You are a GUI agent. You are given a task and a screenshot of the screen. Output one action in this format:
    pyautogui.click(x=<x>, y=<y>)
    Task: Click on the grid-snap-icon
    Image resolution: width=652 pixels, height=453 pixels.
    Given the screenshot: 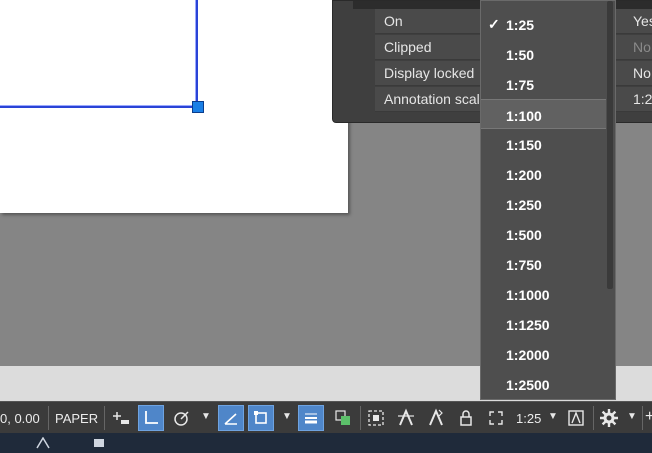 What is the action you would take?
    pyautogui.click(x=121, y=418)
    